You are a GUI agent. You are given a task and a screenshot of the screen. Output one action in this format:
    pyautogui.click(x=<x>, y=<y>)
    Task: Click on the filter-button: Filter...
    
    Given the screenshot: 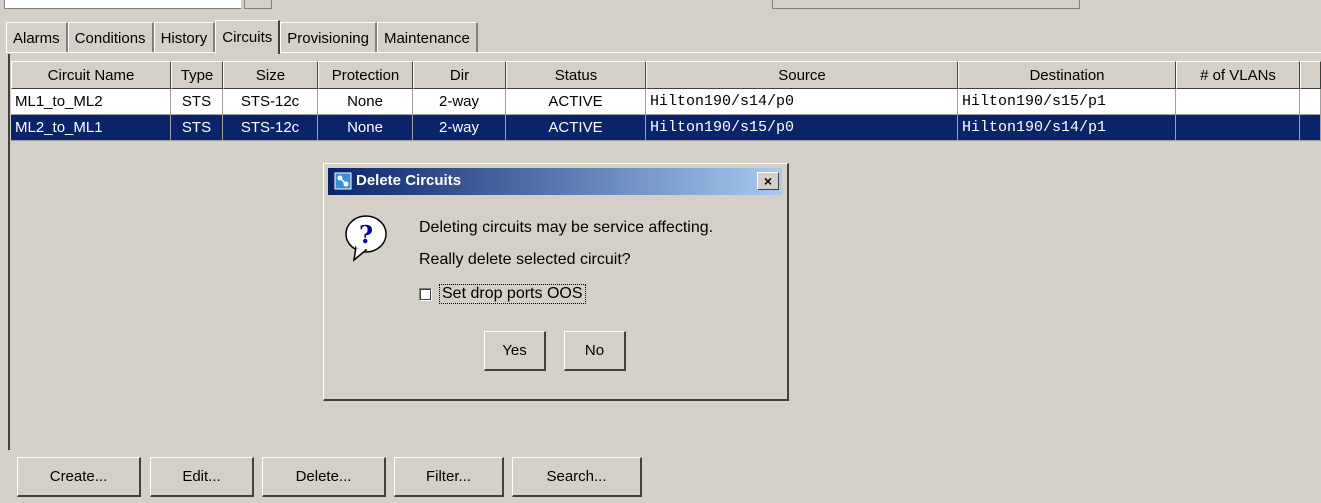 What is the action you would take?
    pyautogui.click(x=449, y=477)
    